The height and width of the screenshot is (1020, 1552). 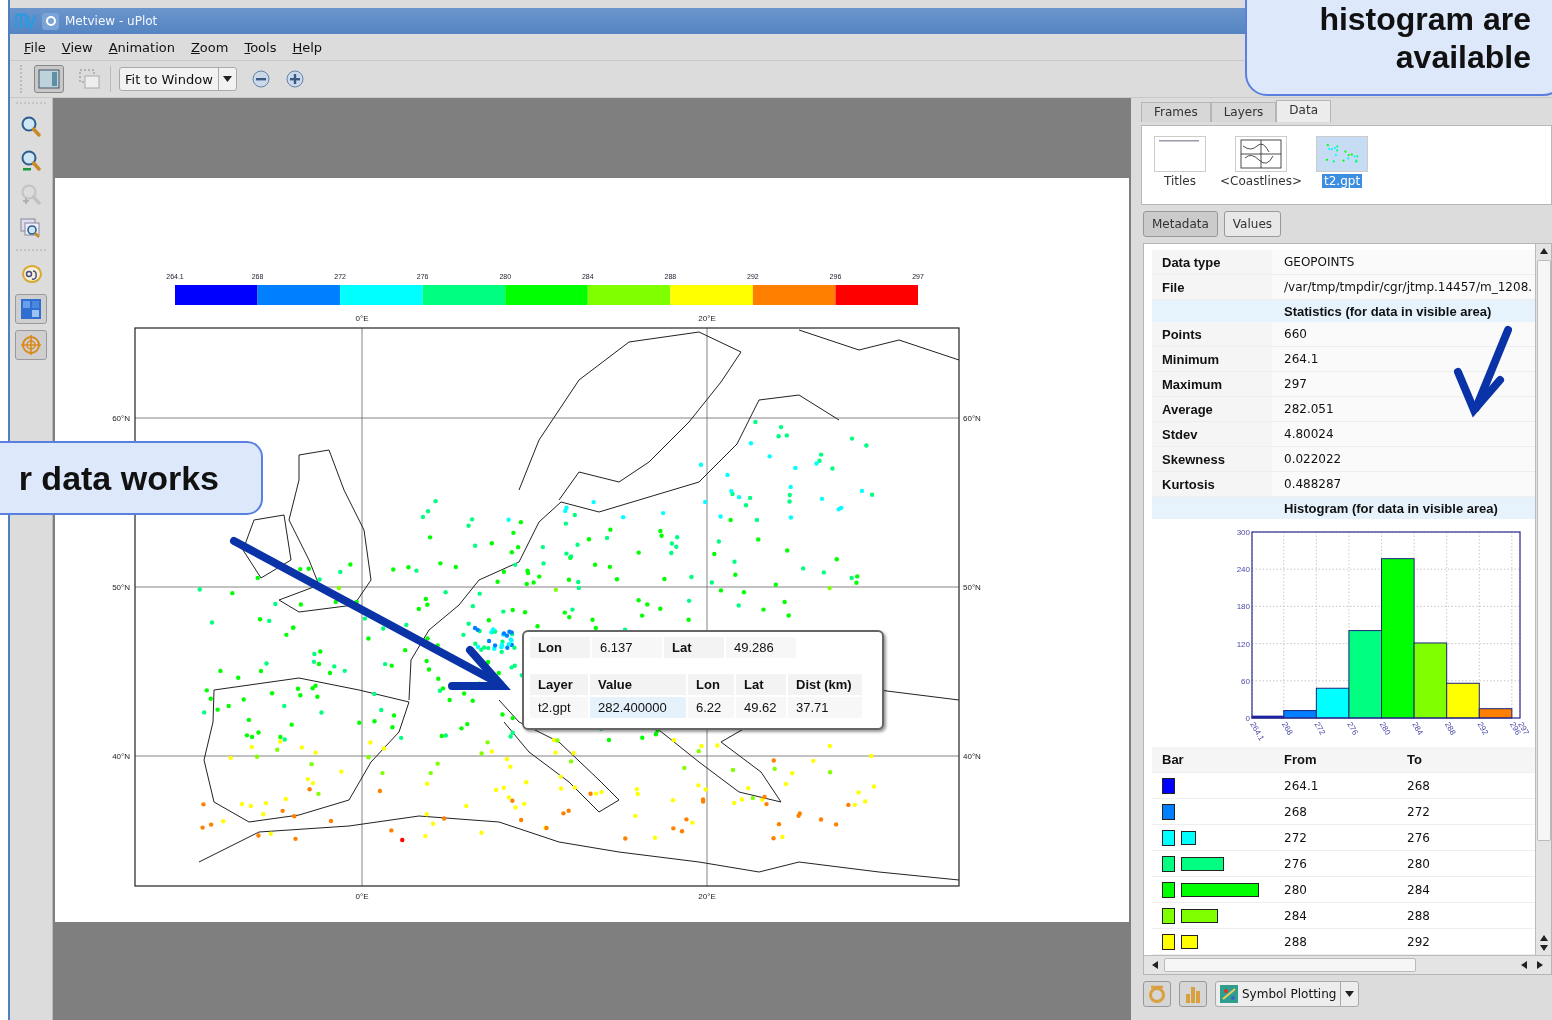 What do you see at coordinates (1450, 728) in the screenshot?
I see `x-tick-label: 288` at bounding box center [1450, 728].